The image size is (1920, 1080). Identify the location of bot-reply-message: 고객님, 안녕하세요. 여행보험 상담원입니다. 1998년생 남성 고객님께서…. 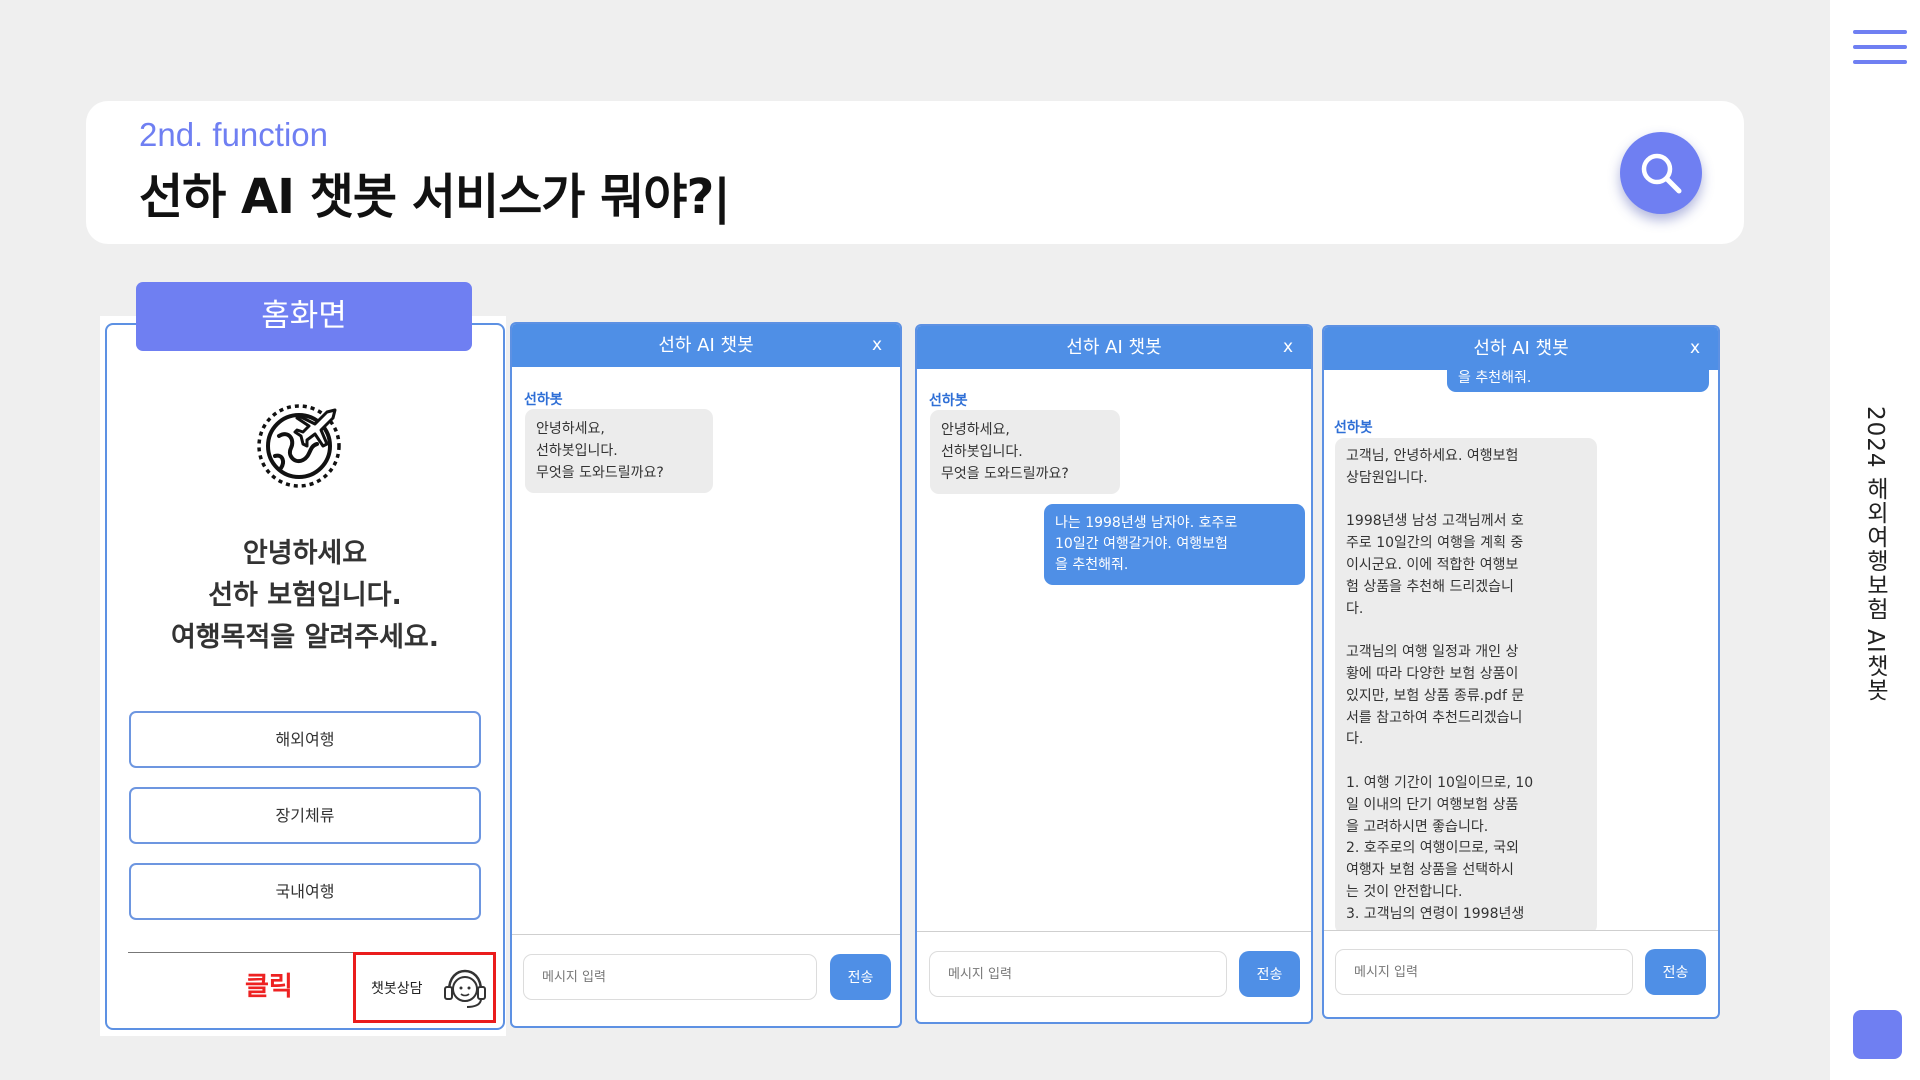
(1466, 684).